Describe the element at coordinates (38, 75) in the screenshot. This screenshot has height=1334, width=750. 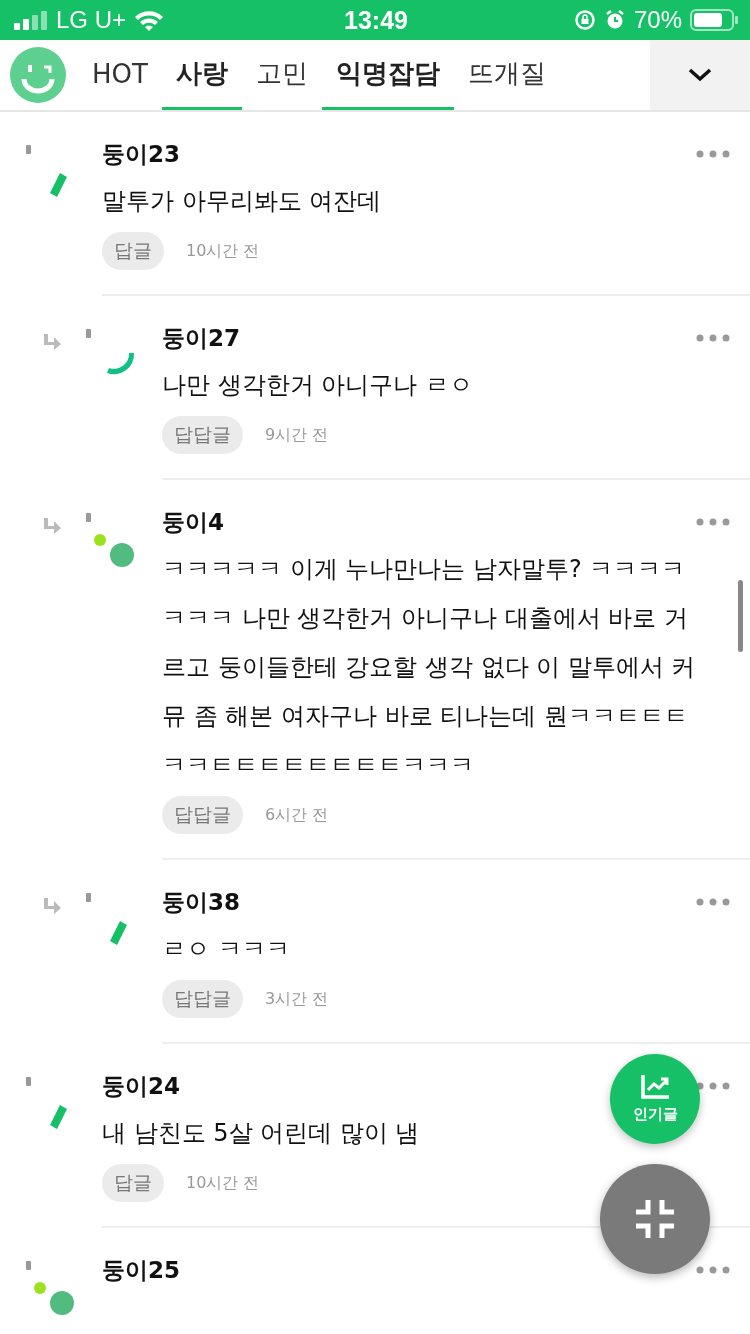
I see `smiley-logo-icon` at that location.